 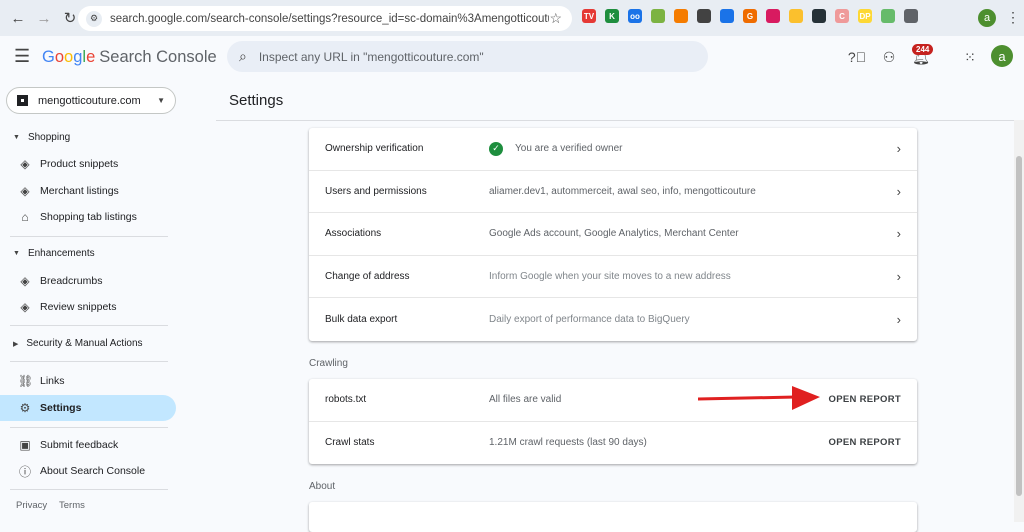 What do you see at coordinates (88, 281) in the screenshot?
I see `nav-item-breadcrumbs: ◈ Breadcrumbs` at bounding box center [88, 281].